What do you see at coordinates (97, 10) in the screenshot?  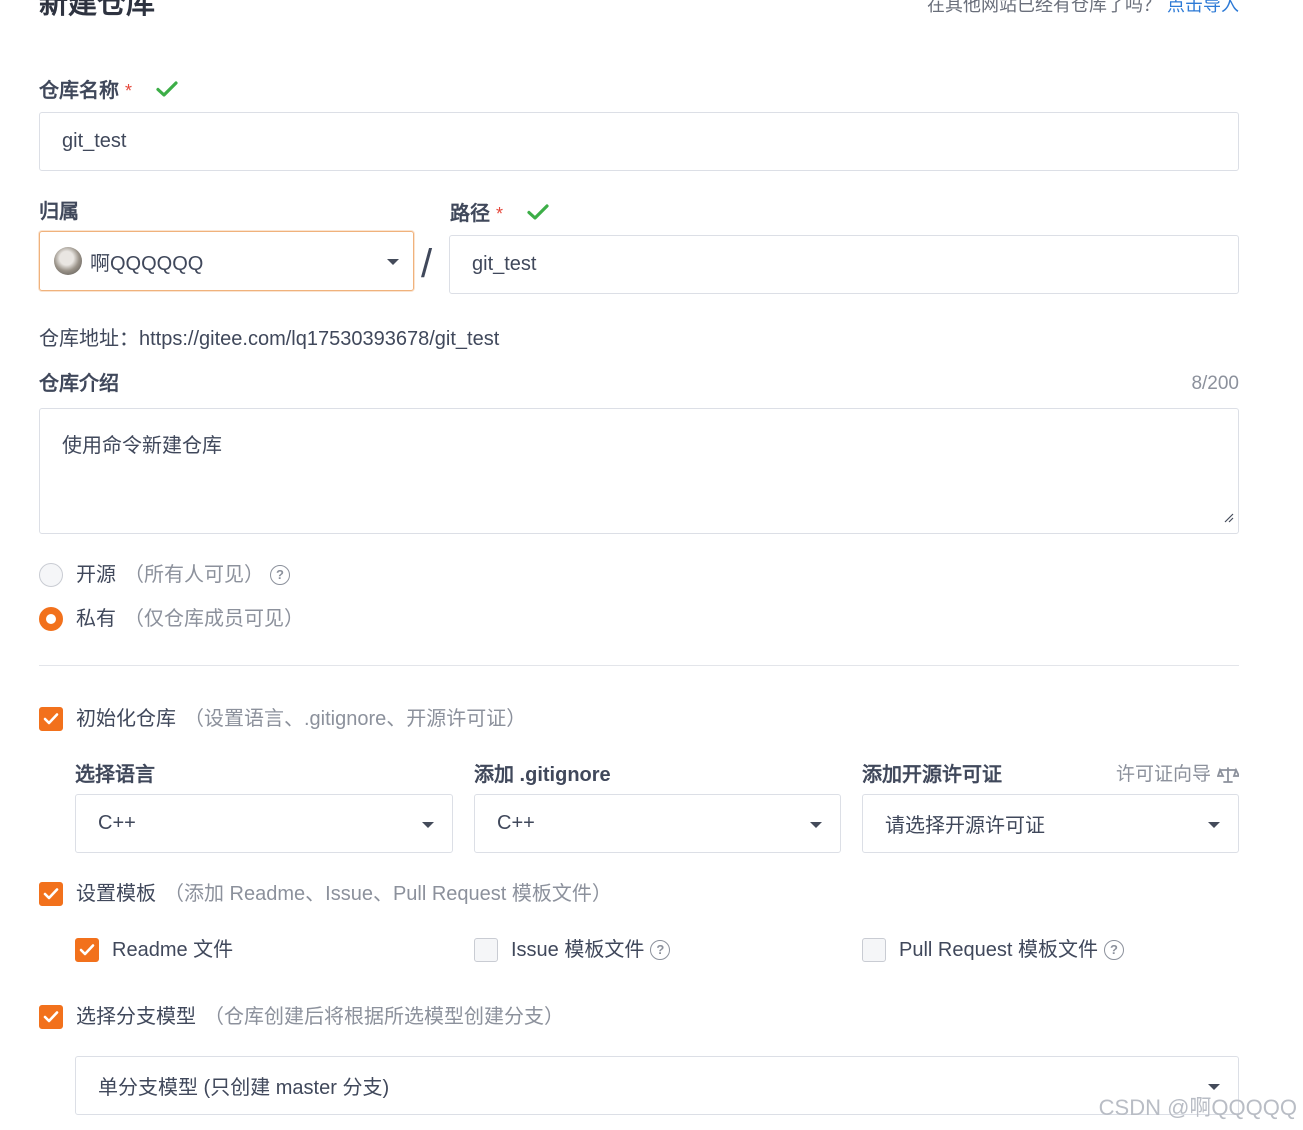 I see `page-title: 新建仓库` at bounding box center [97, 10].